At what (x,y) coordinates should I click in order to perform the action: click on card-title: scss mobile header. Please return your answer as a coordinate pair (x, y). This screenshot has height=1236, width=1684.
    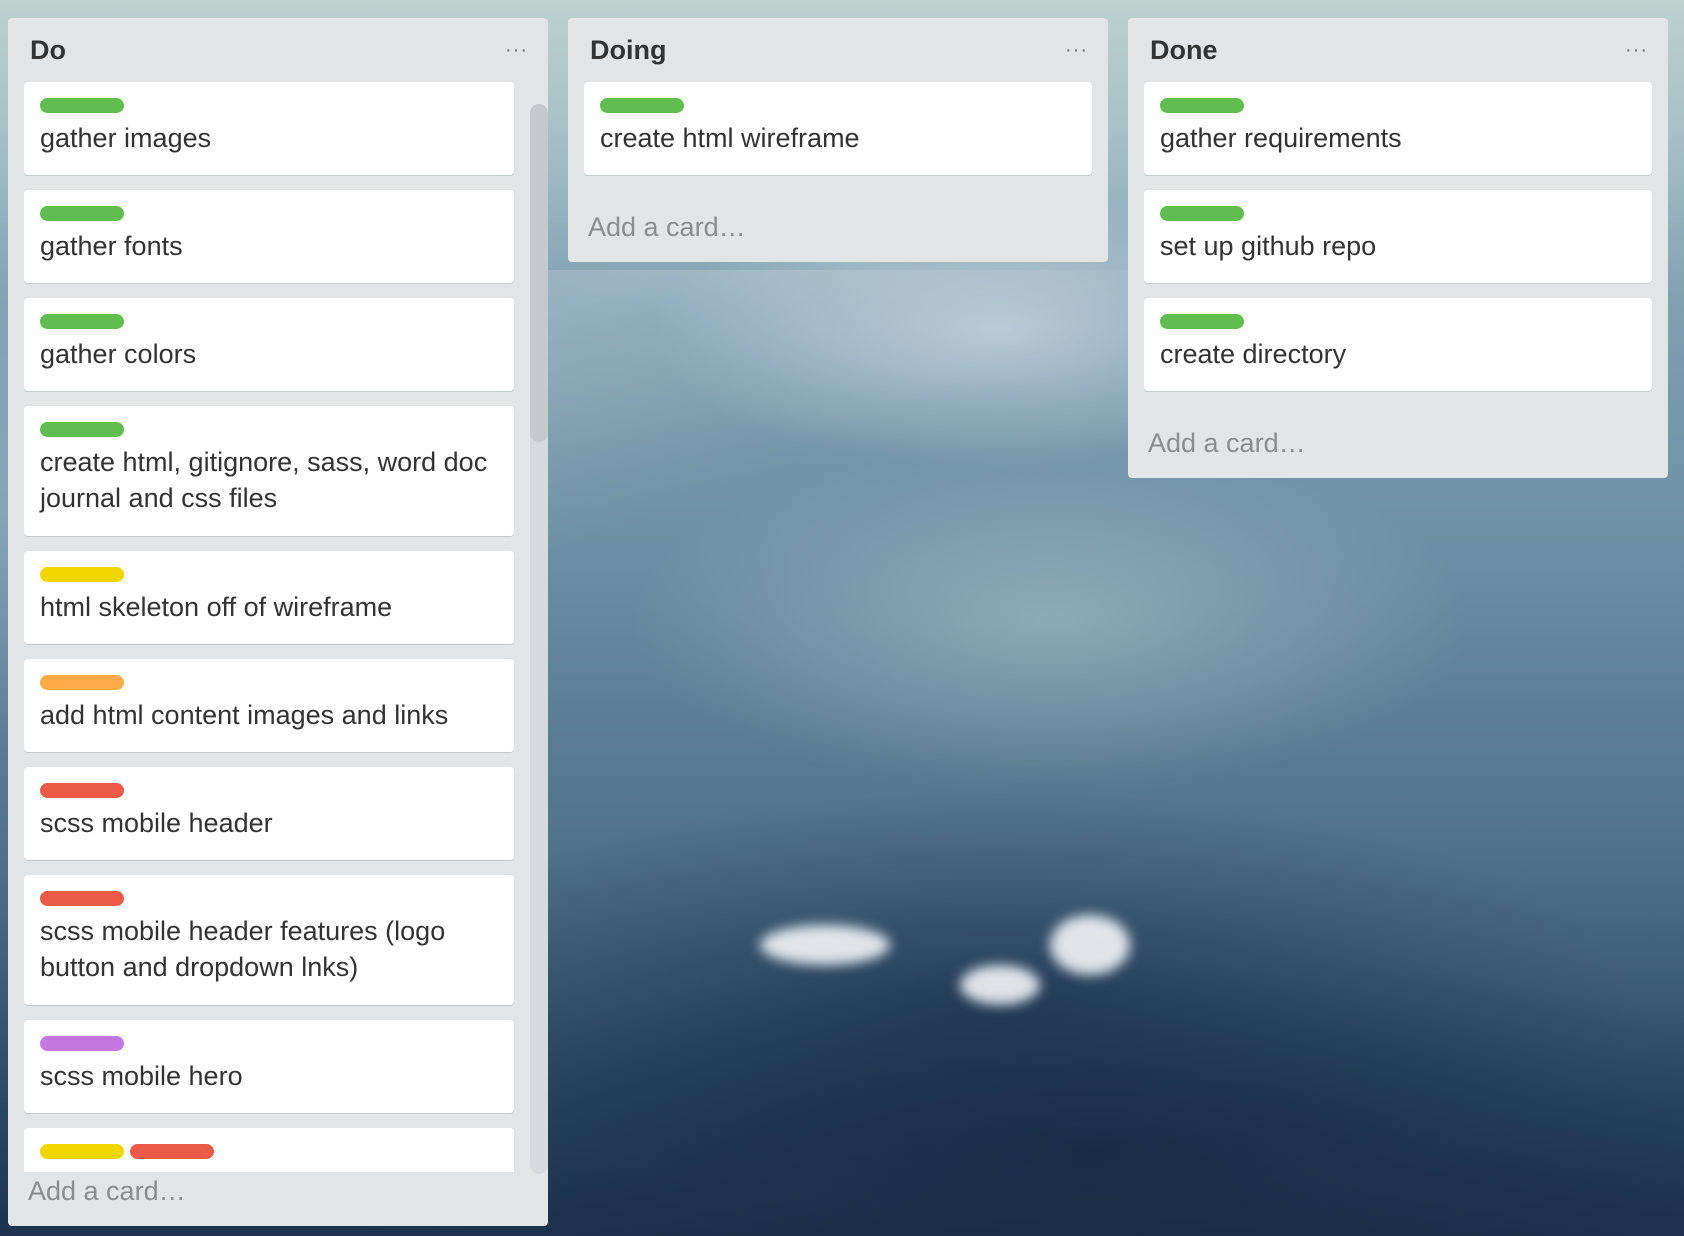
    Looking at the image, I should click on (156, 823).